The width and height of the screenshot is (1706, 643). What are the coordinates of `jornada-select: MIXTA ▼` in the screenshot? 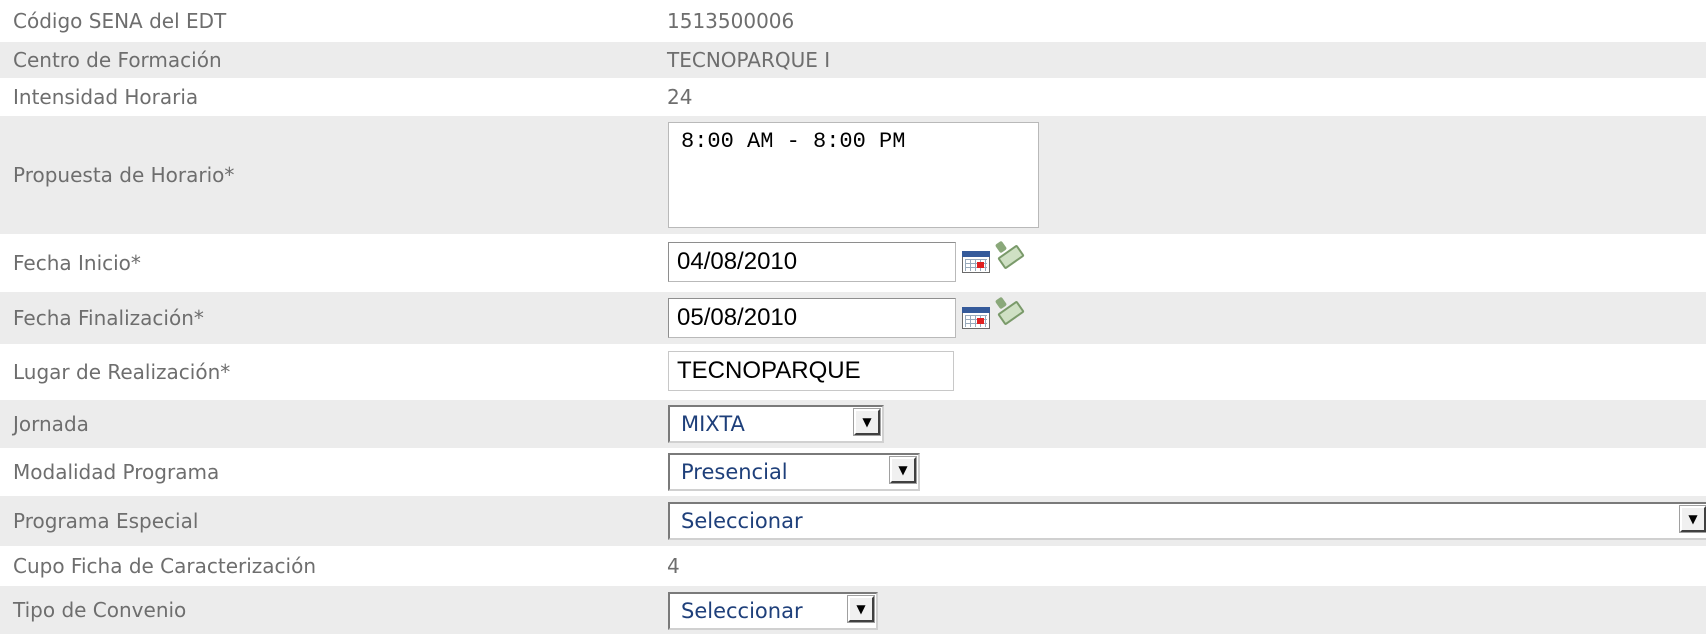 It's located at (776, 424).